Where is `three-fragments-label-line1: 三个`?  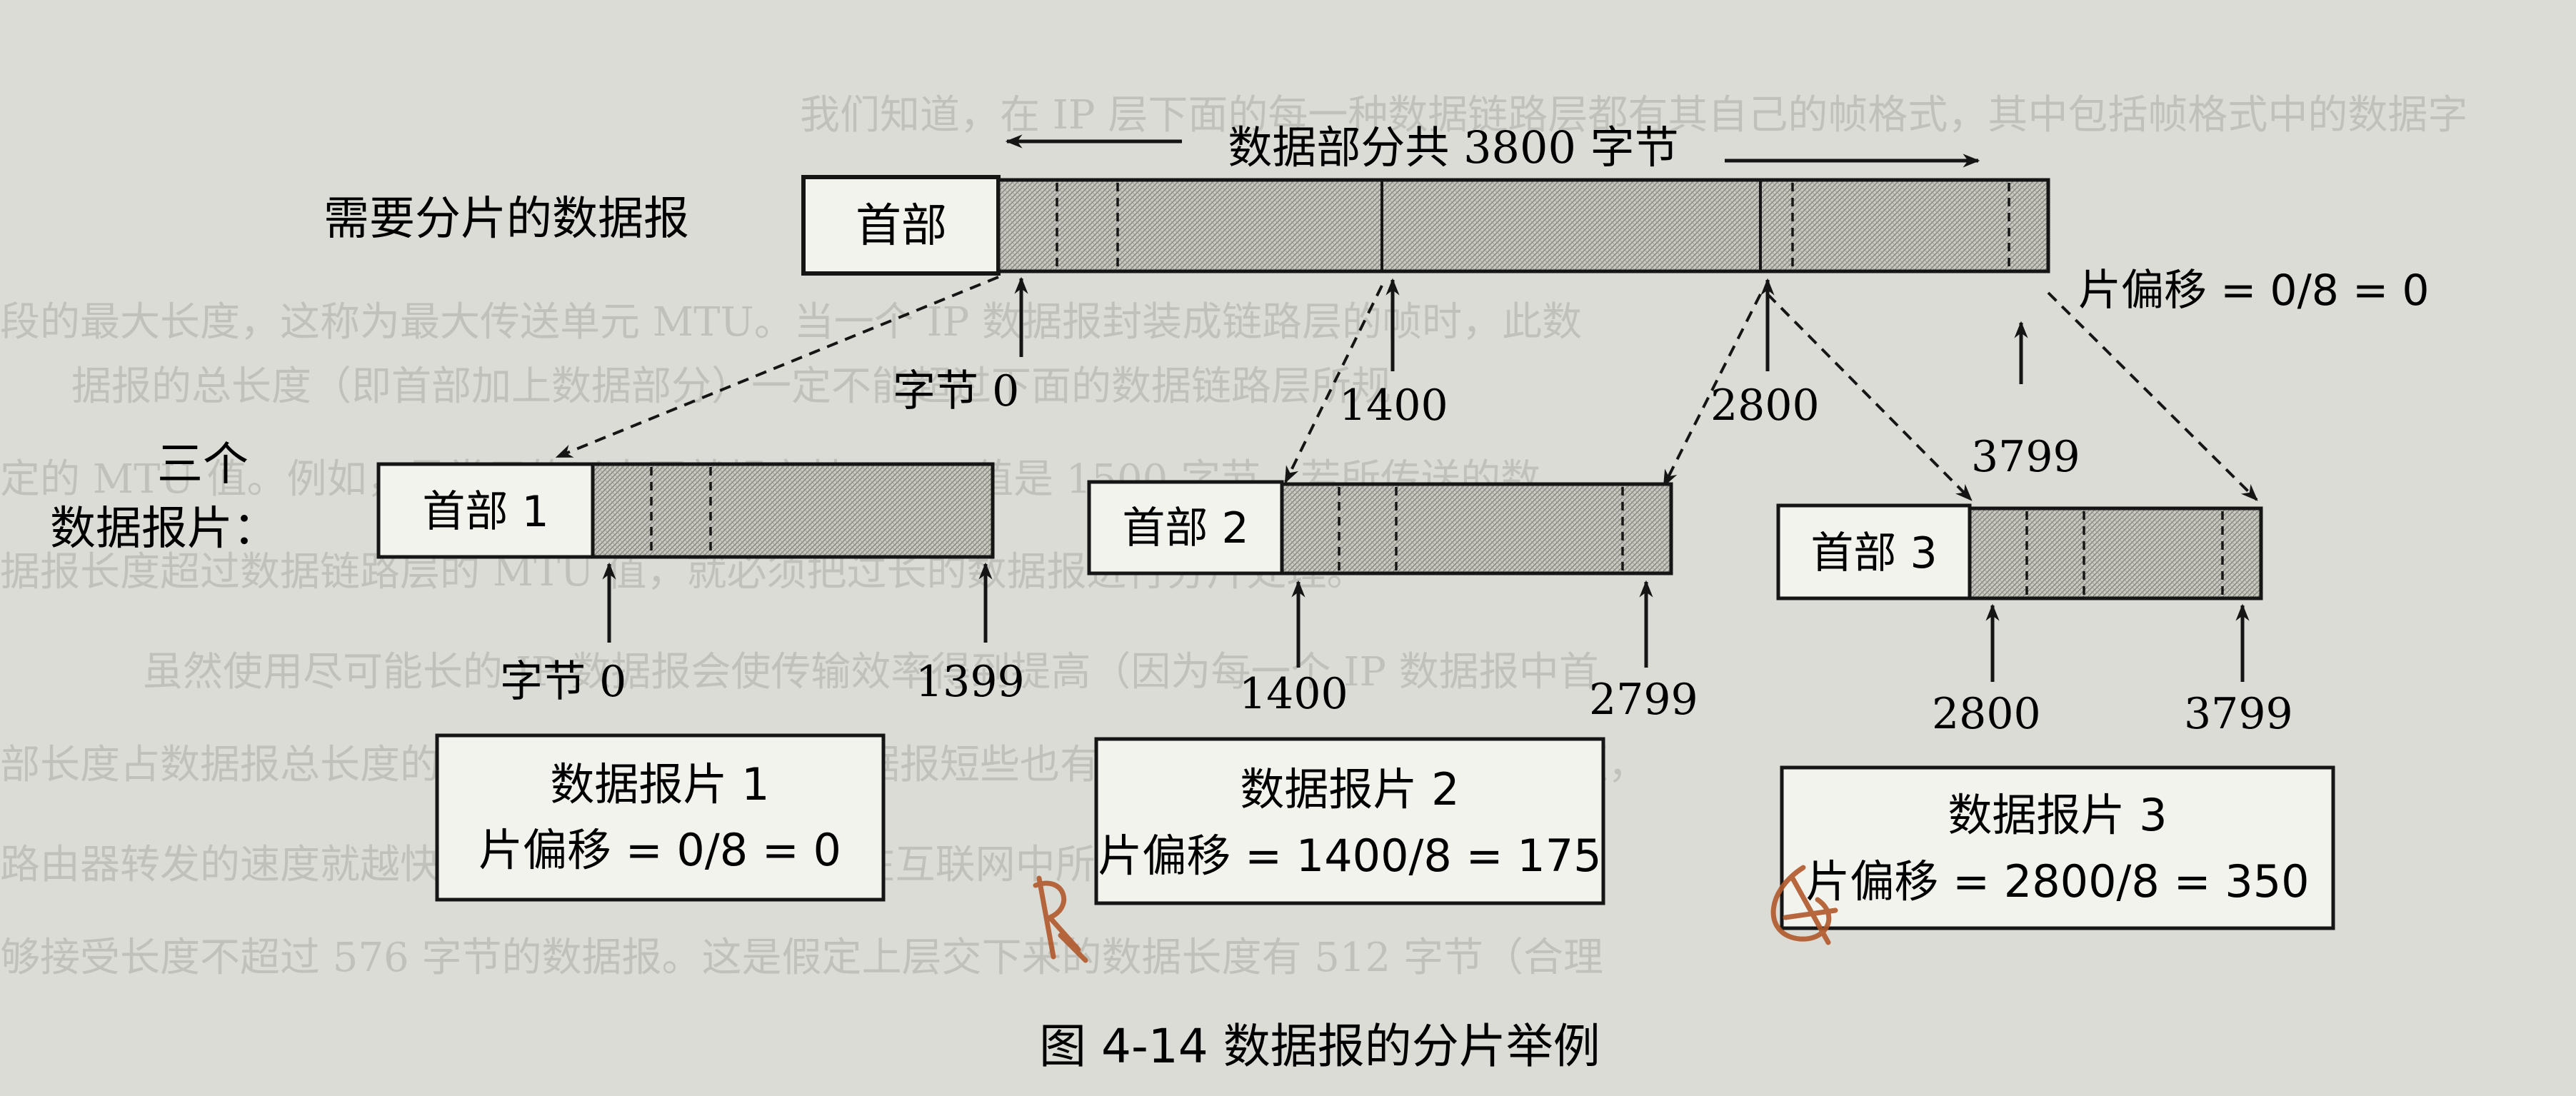 three-fragments-label-line1: 三个 is located at coordinates (203, 464).